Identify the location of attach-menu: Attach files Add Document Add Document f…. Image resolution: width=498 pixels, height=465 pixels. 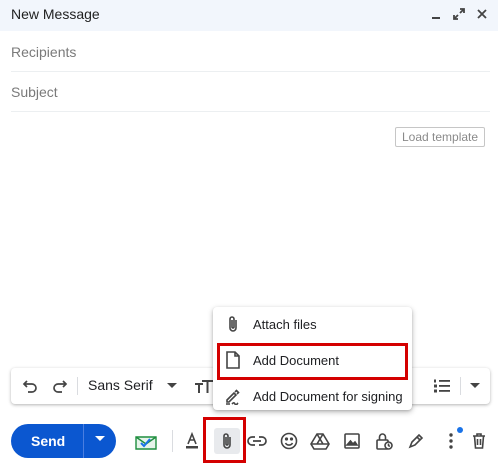
(312, 358).